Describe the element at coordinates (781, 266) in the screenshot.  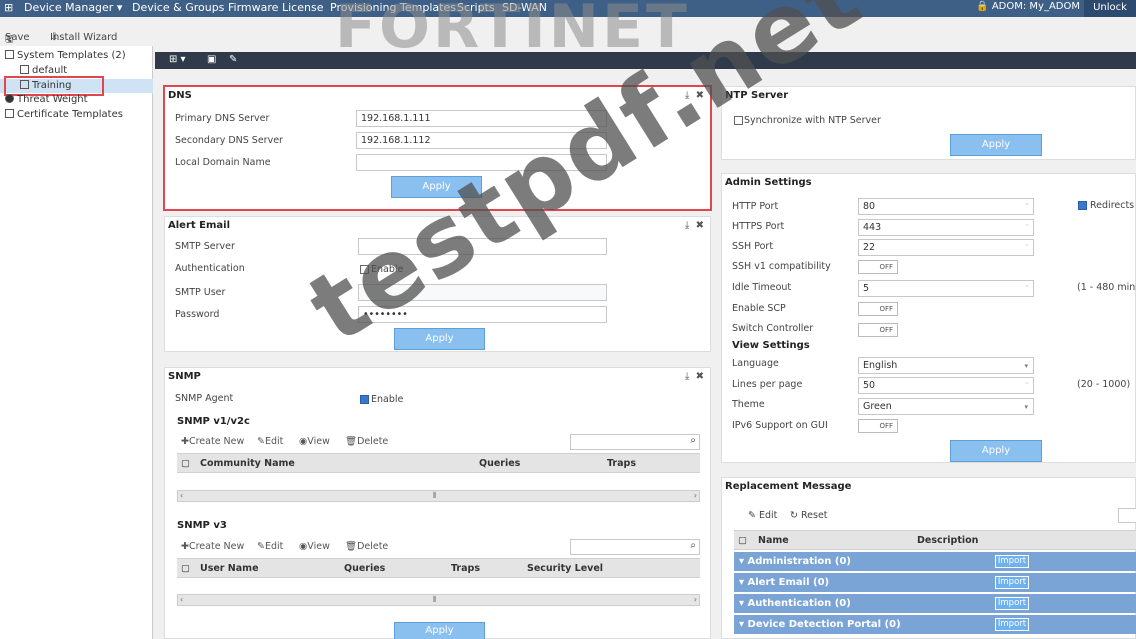
I see `sshv1-label: SSH v1 compatibility` at that location.